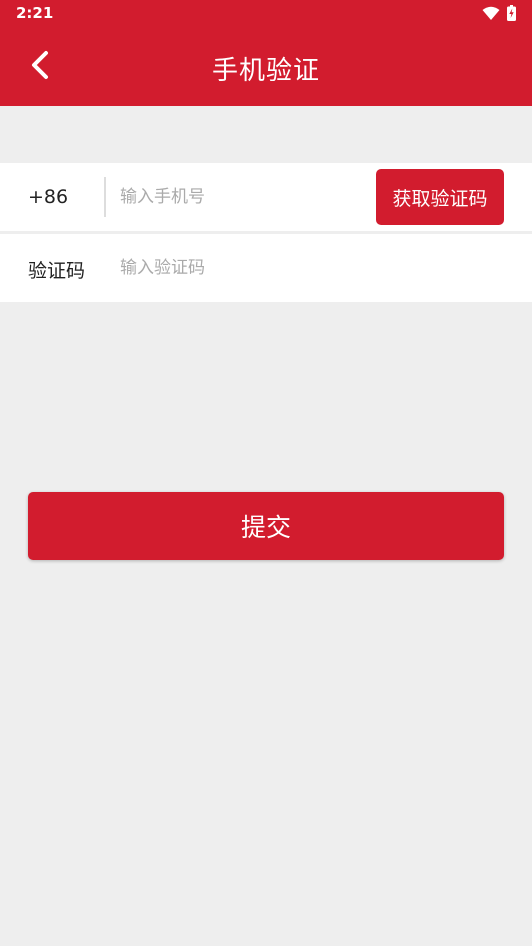 Image resolution: width=532 pixels, height=946 pixels. I want to click on status-icons, so click(499, 15).